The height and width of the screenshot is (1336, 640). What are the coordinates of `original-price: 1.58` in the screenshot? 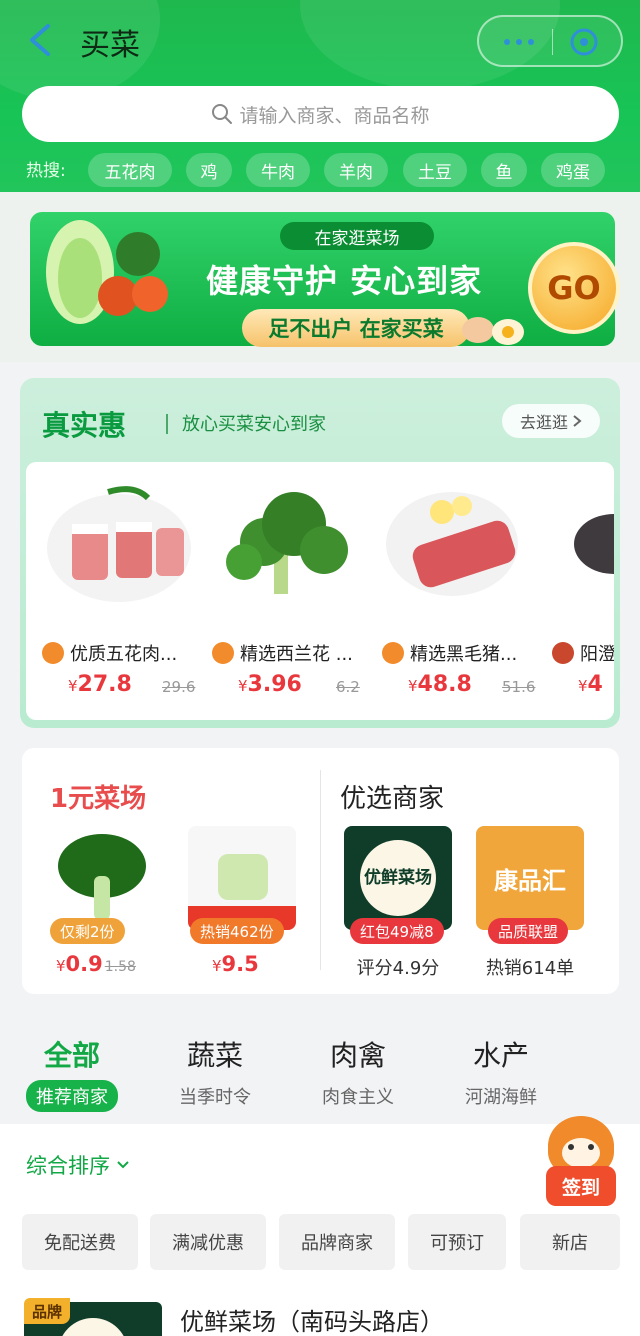 It's located at (120, 967).